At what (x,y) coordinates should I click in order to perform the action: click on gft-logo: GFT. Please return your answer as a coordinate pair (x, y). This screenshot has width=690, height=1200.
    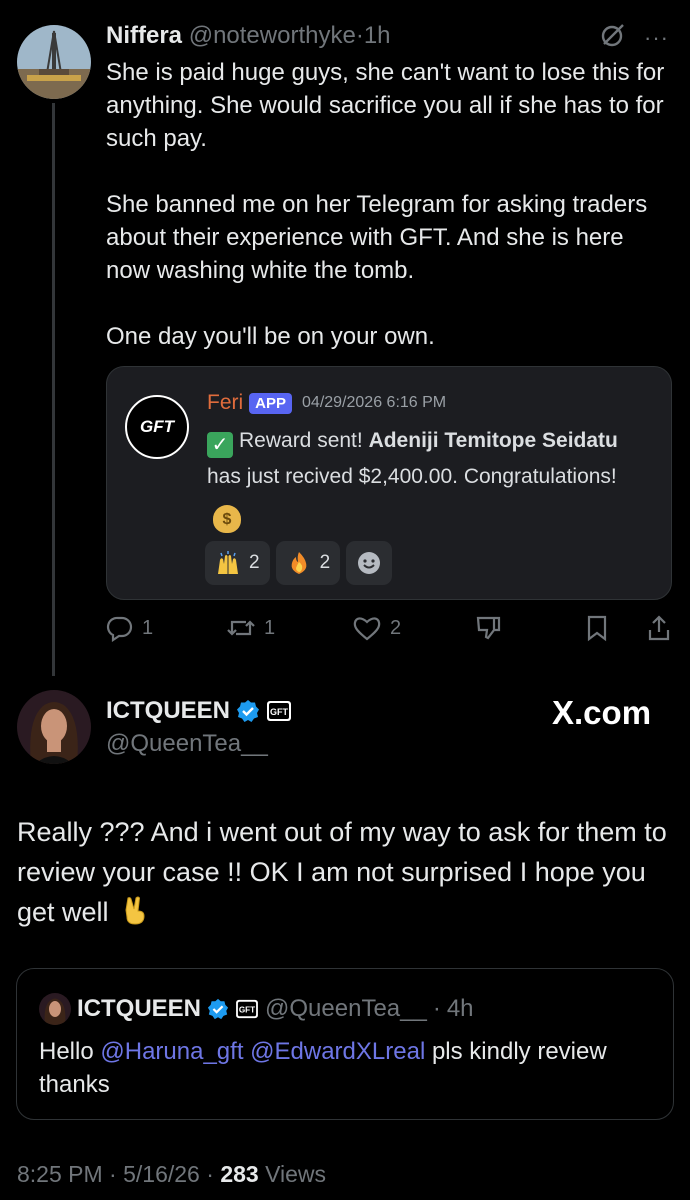
    Looking at the image, I should click on (157, 427).